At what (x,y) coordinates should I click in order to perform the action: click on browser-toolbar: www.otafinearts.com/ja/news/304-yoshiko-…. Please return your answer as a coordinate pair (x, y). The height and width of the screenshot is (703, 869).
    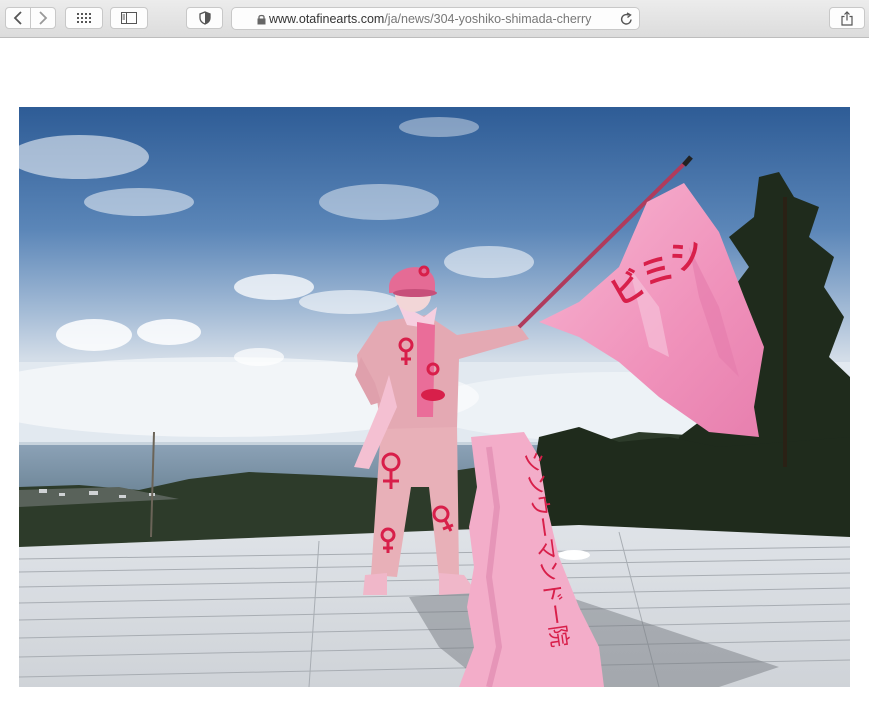
    Looking at the image, I should click on (434, 19).